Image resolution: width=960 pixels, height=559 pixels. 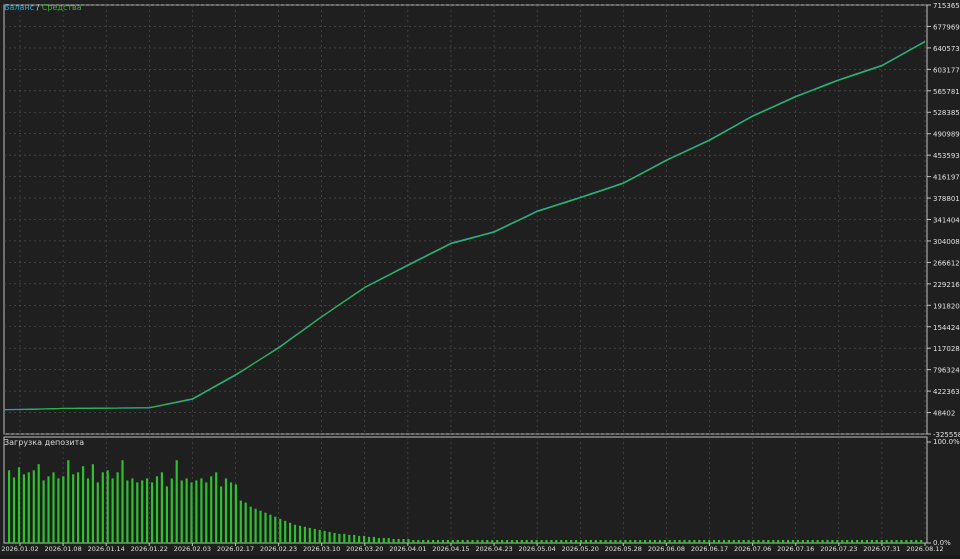 I want to click on x-tick-label: 2026.04.01, so click(x=407, y=549).